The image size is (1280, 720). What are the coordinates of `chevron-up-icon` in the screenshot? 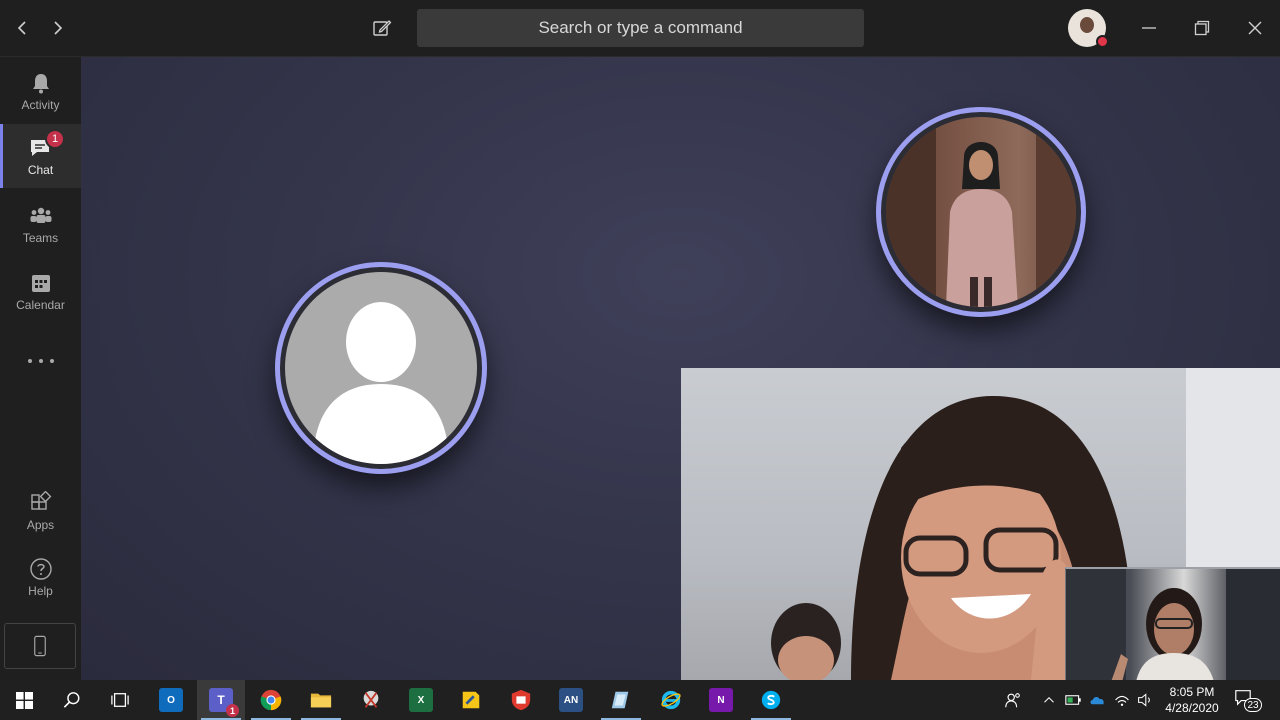 It's located at (1049, 700).